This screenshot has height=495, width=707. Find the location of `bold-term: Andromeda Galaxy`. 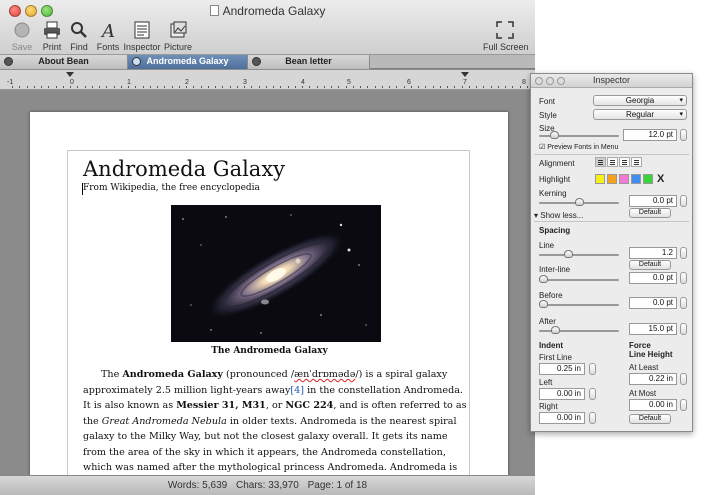

bold-term: Andromeda Galaxy is located at coordinates (172, 374).